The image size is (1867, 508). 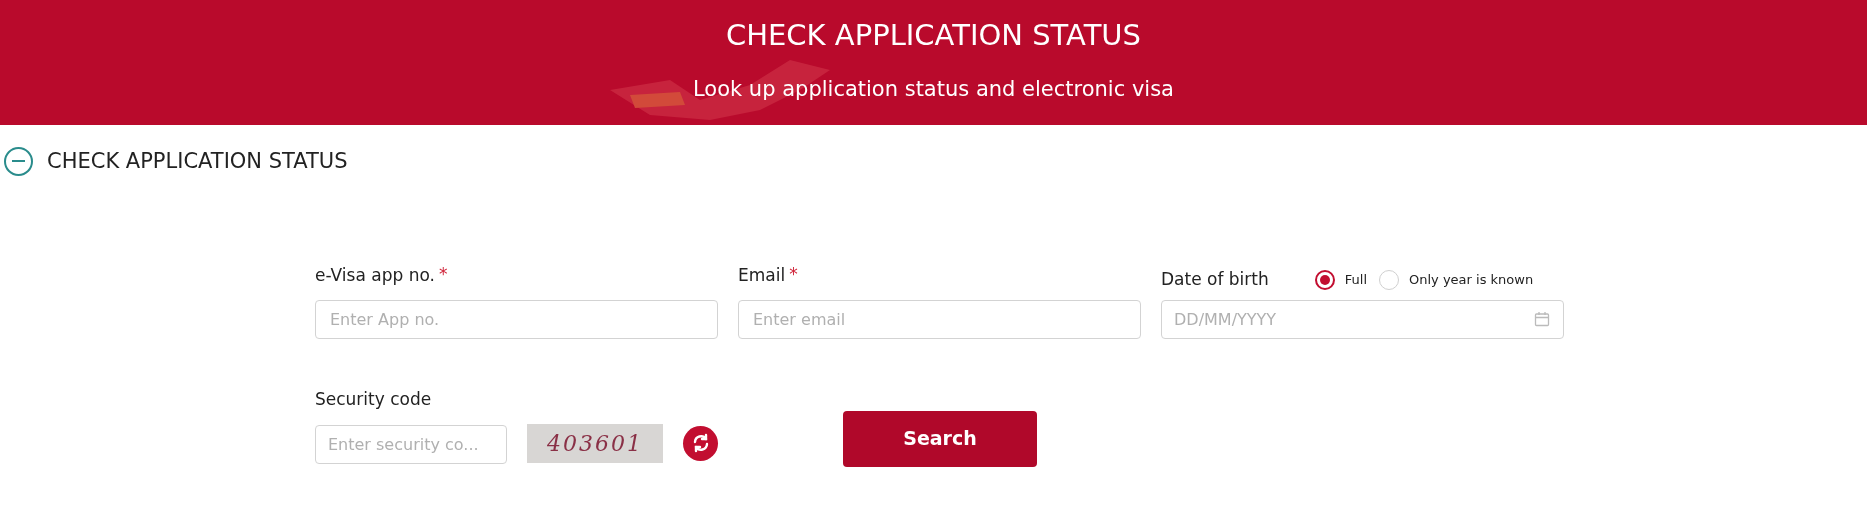 What do you see at coordinates (595, 443) in the screenshot?
I see `captcha-image: 403601` at bounding box center [595, 443].